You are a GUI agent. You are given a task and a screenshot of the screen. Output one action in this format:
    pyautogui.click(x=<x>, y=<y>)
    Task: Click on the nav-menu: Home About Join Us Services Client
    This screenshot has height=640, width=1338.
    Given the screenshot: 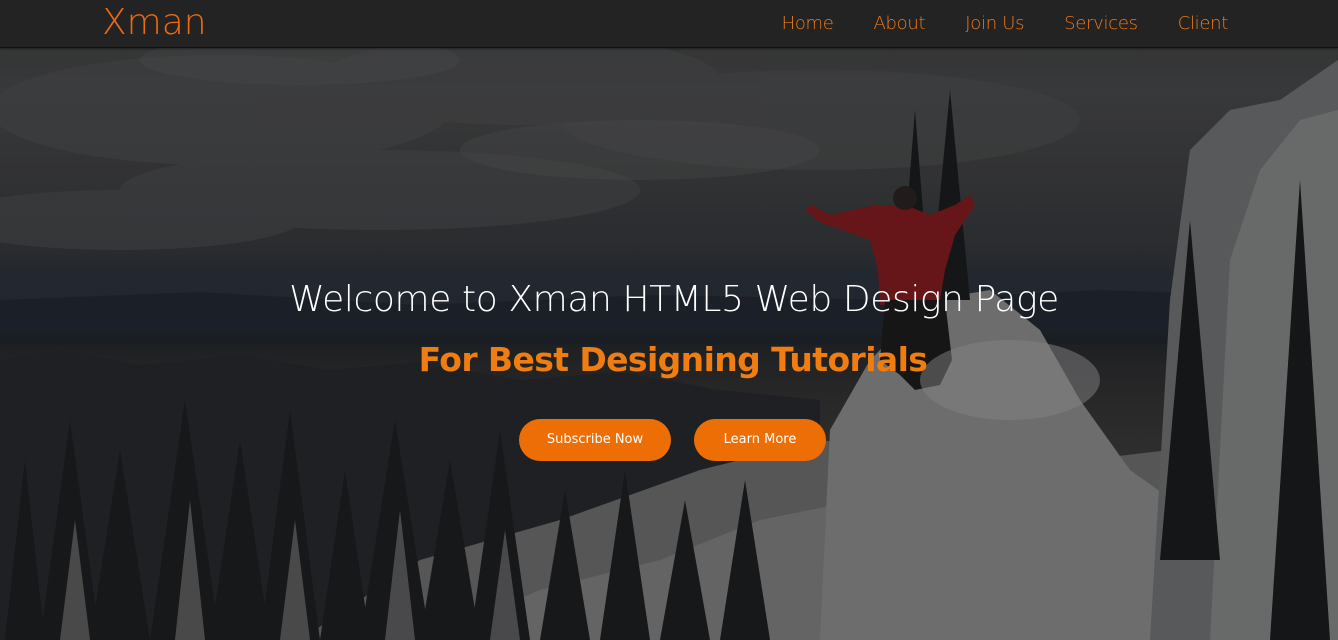 What is the action you would take?
    pyautogui.click(x=1060, y=23)
    